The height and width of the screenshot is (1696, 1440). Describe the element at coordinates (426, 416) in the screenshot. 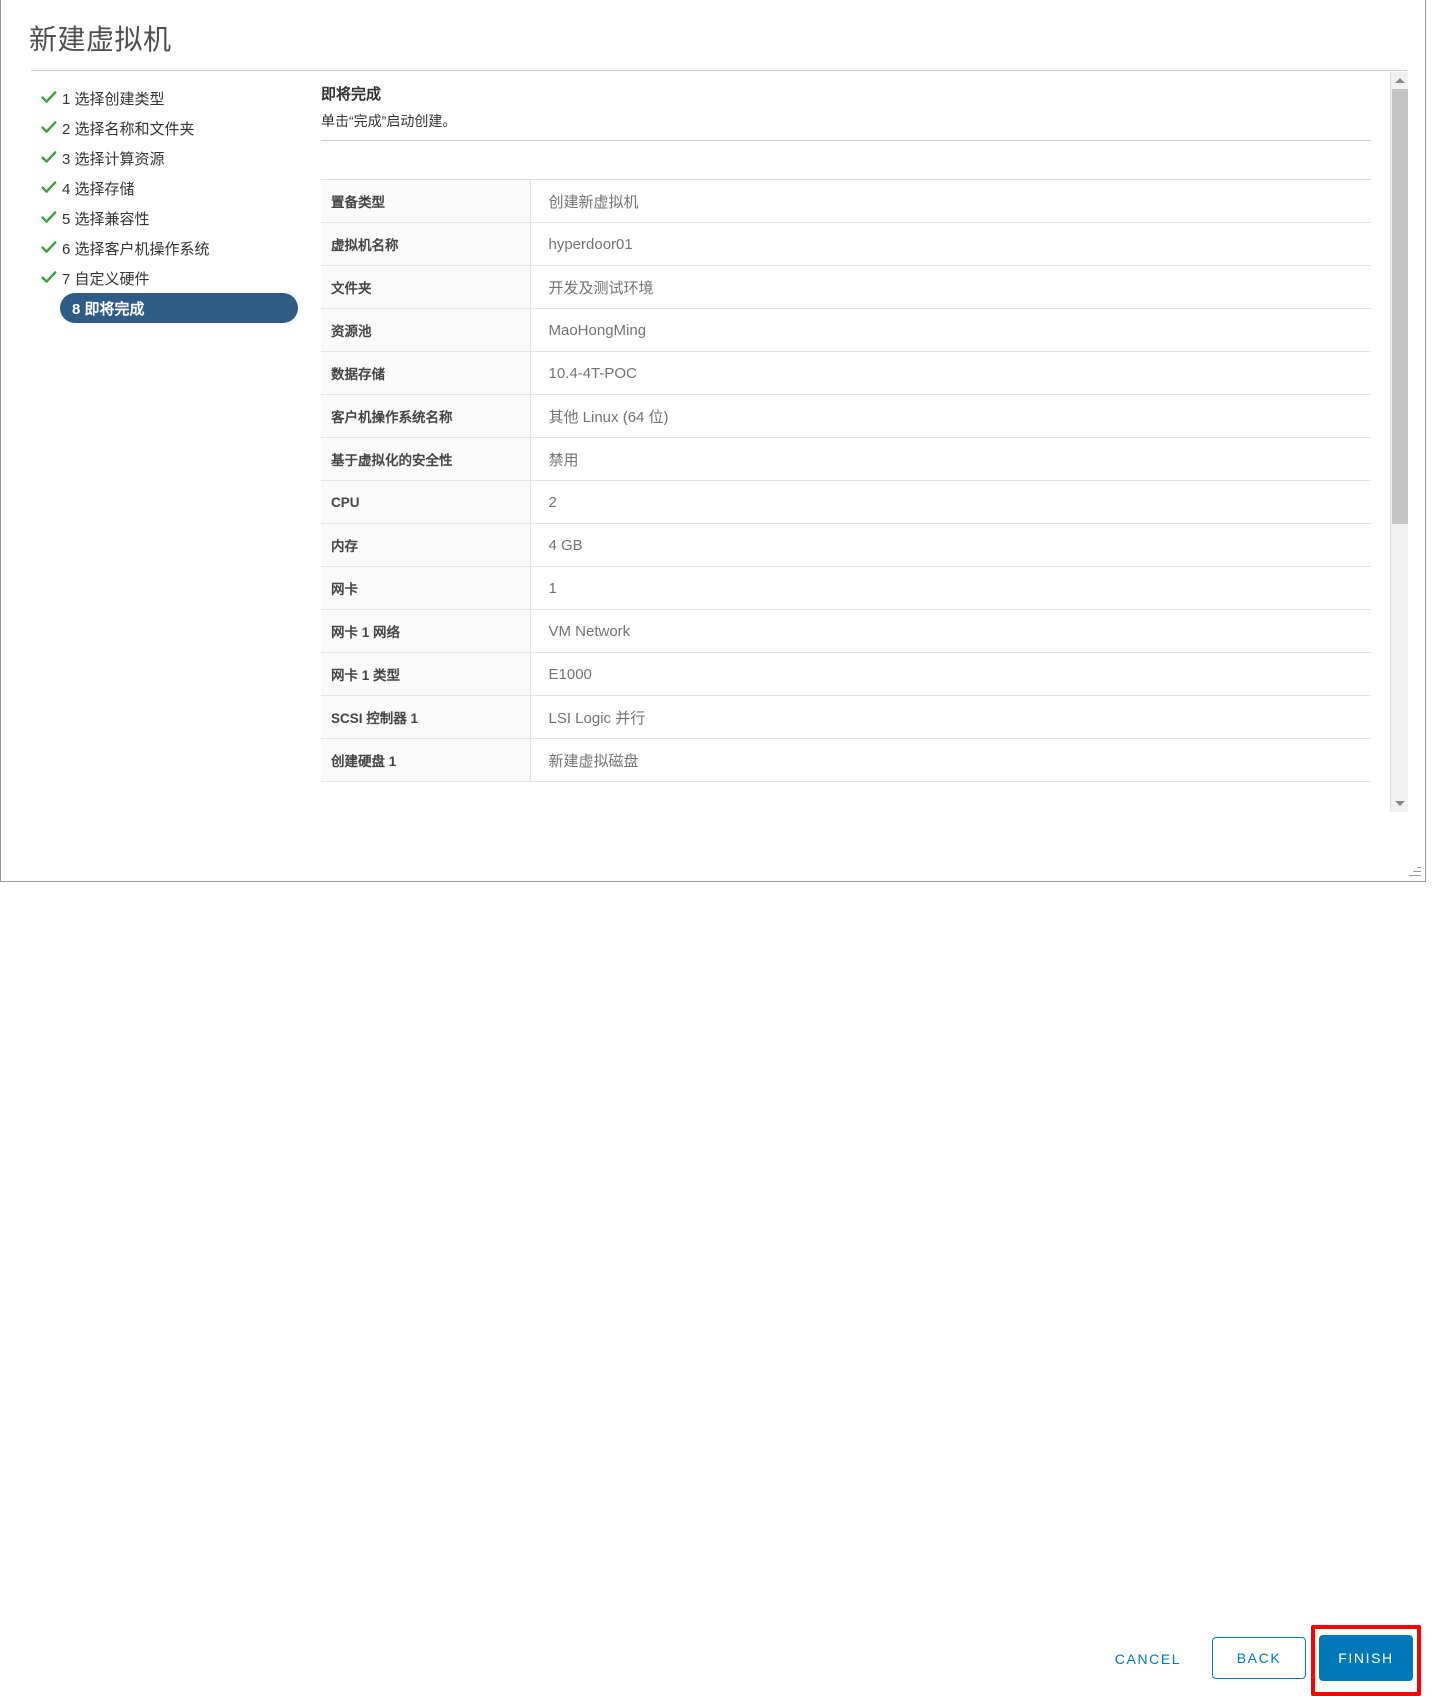

I see `summary-row-key: 客户机操作系统名称` at that location.